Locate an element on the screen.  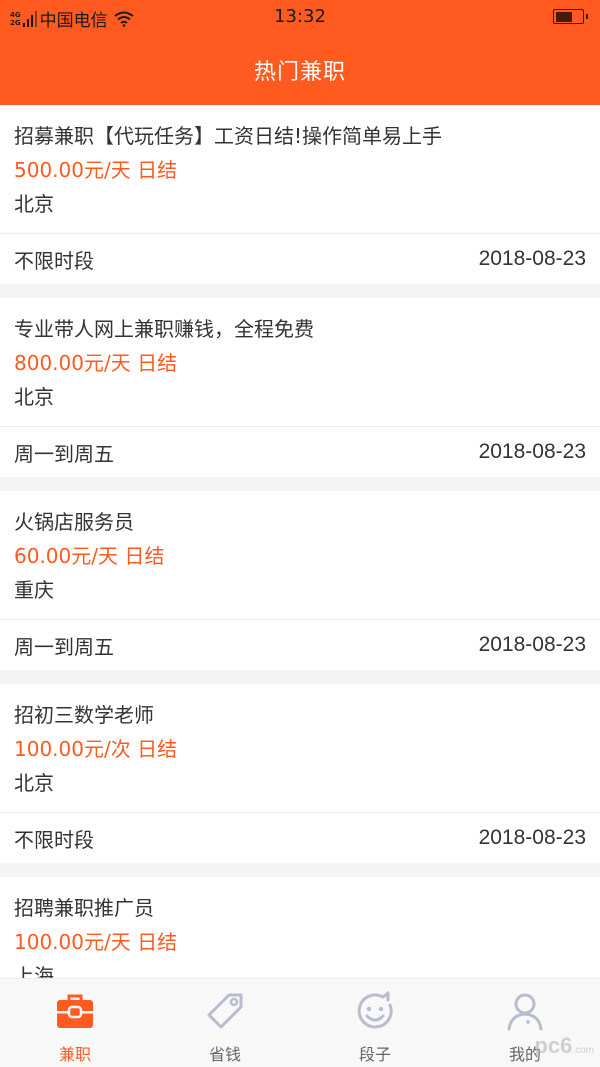
job-card: 招聘兼职推广员 100.00元/天 日结 上海 is located at coordinates (300, 927).